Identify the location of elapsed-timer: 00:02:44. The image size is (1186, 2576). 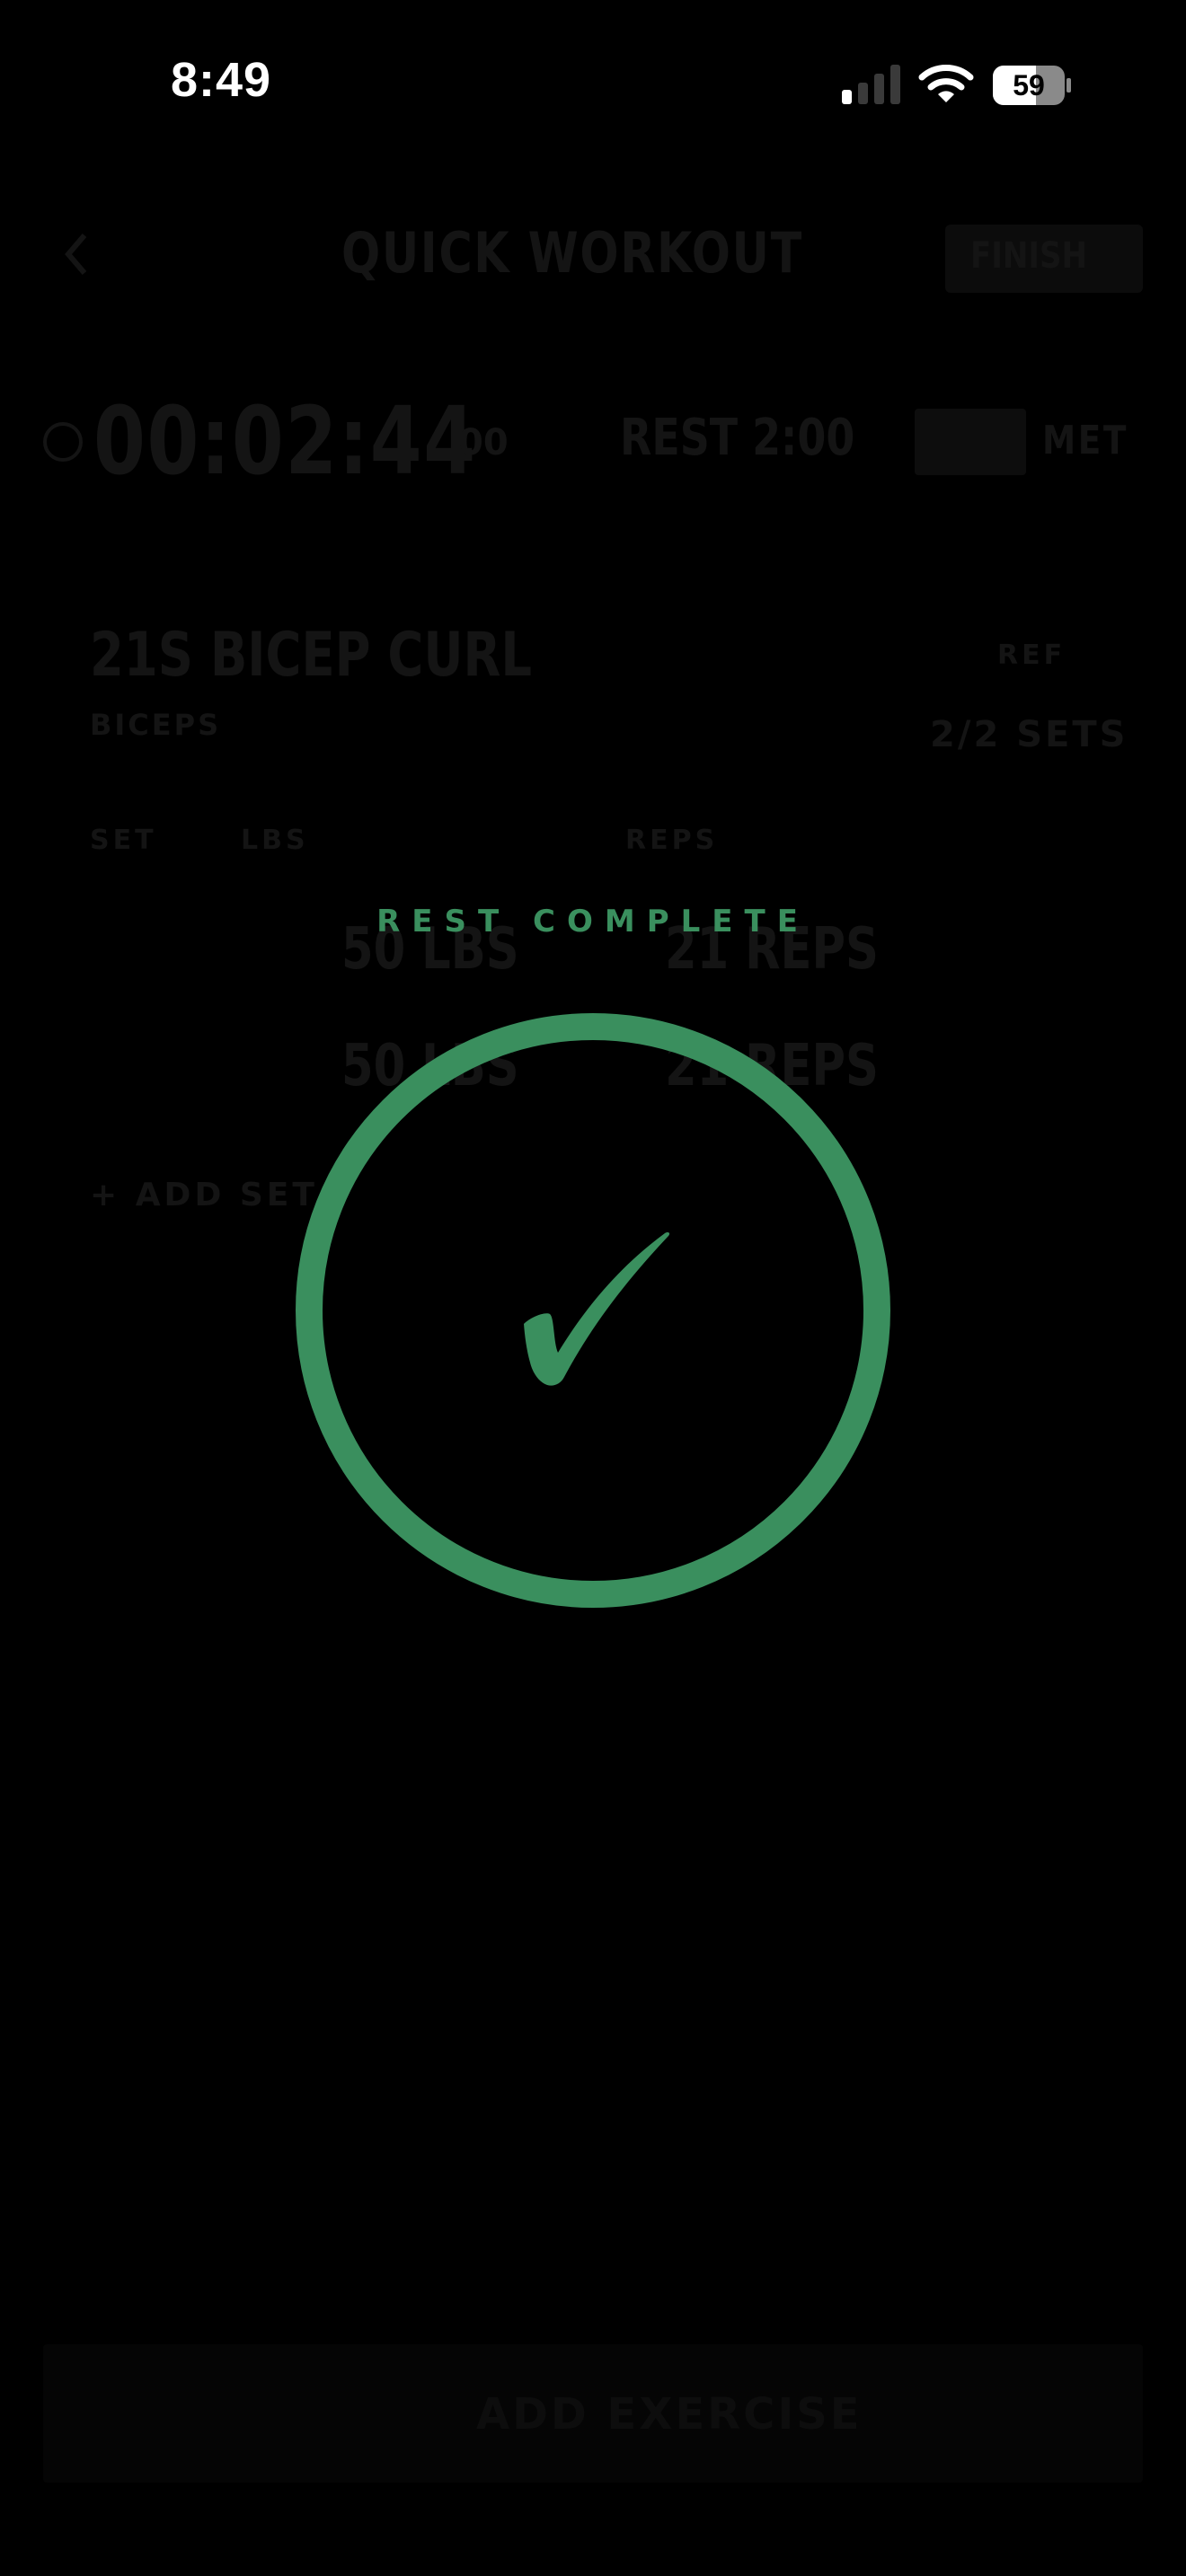
(285, 441).